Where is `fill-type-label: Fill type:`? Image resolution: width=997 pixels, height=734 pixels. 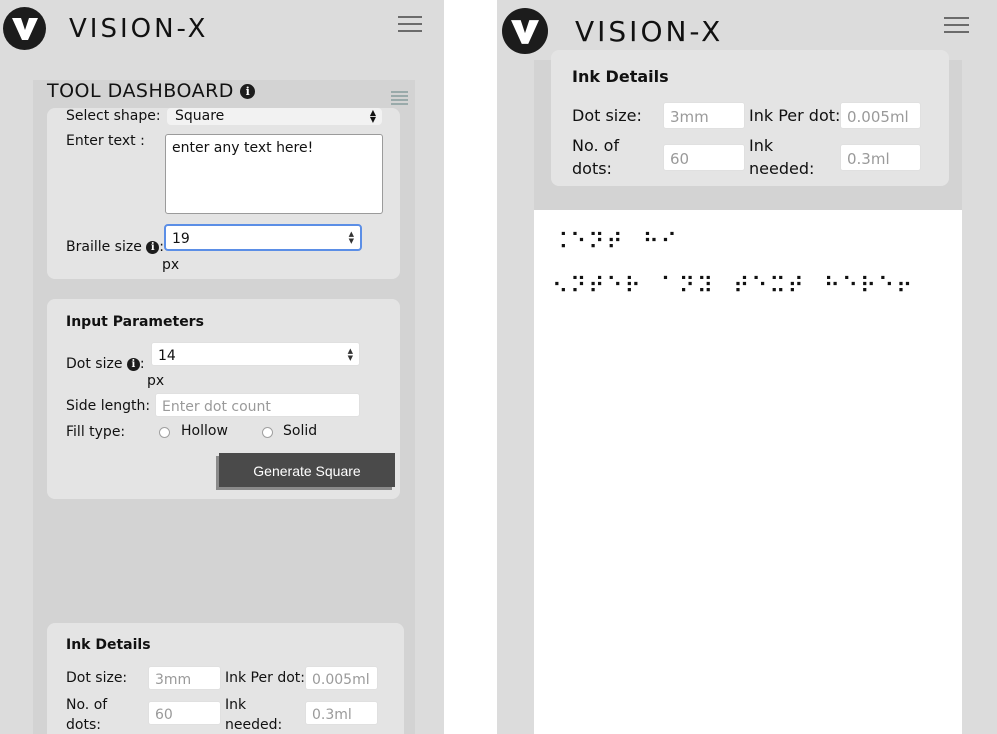
fill-type-label: Fill type: is located at coordinates (96, 432).